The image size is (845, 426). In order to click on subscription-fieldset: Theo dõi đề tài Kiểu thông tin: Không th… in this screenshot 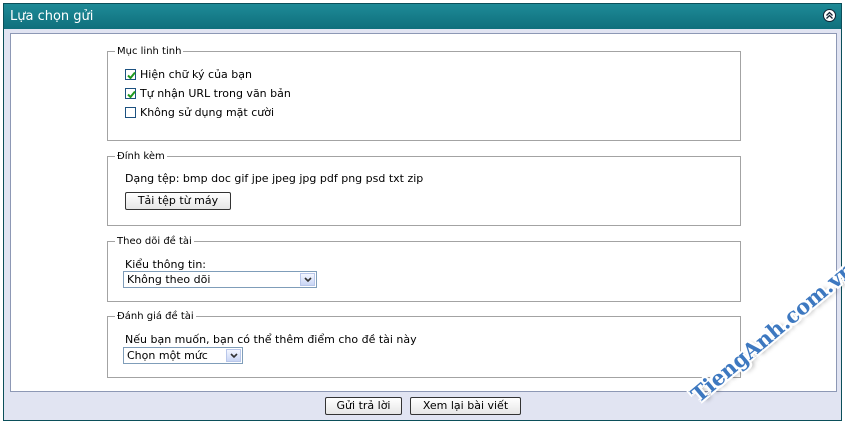, I will do `click(424, 268)`.